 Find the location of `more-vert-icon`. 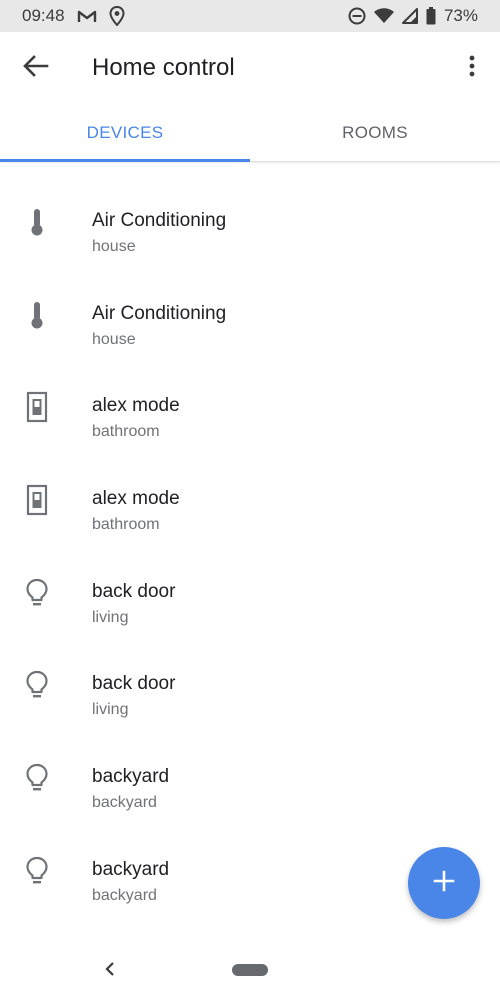

more-vert-icon is located at coordinates (472, 68).